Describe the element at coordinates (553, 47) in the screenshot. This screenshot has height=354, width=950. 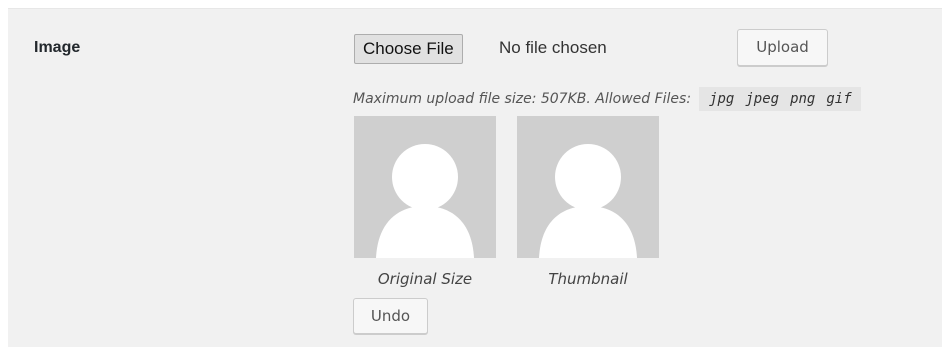
I see `file-status-text: No file chosen` at that location.